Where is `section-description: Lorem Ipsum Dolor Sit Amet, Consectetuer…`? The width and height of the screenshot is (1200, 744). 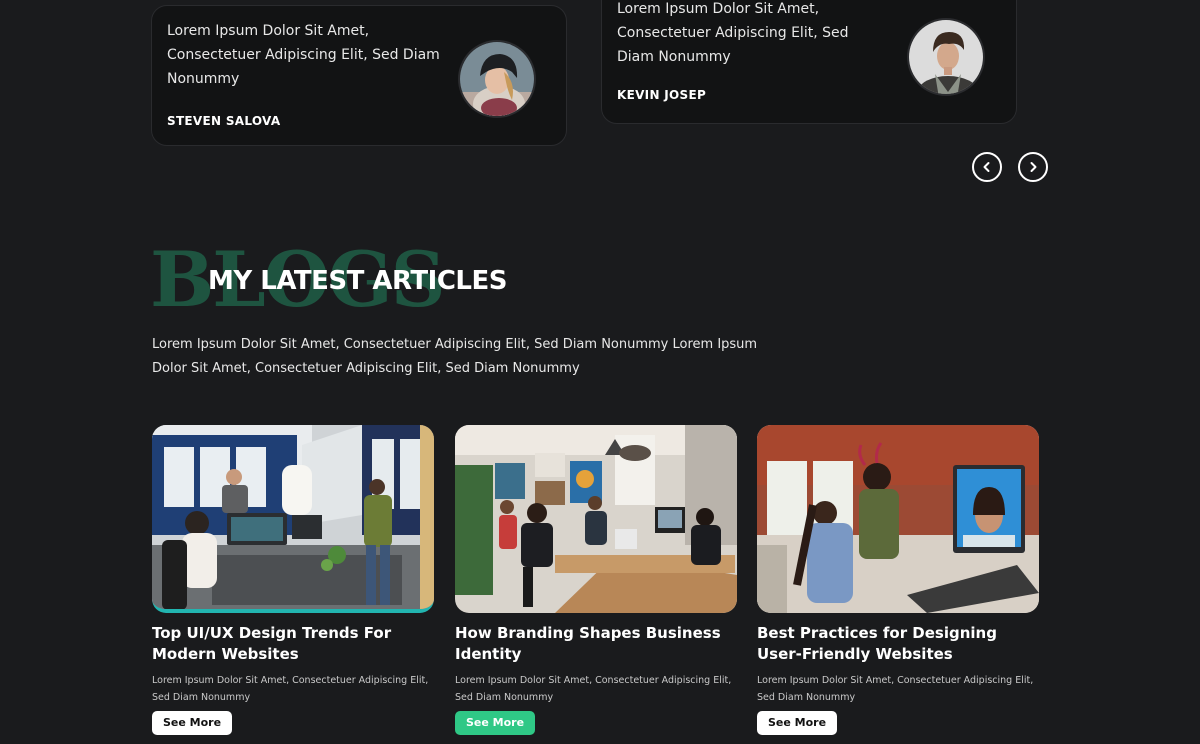
section-description: Lorem Ipsum Dolor Sit Amet, Consectetuer… is located at coordinates (455, 356).